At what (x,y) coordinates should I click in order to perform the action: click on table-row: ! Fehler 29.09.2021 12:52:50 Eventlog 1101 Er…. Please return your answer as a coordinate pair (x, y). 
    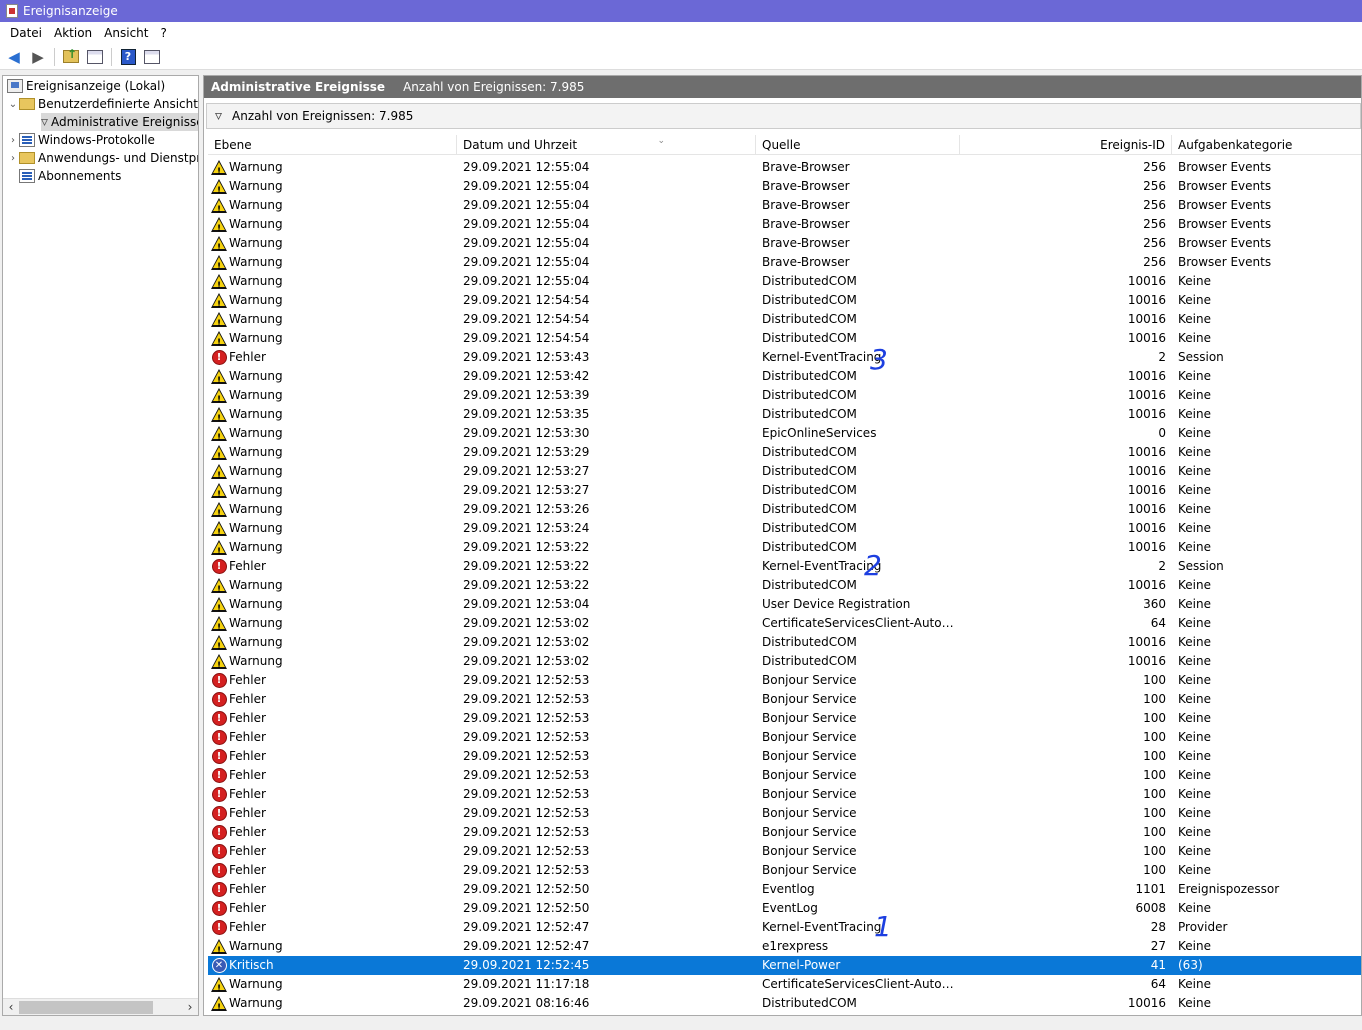
    Looking at the image, I should click on (784, 889).